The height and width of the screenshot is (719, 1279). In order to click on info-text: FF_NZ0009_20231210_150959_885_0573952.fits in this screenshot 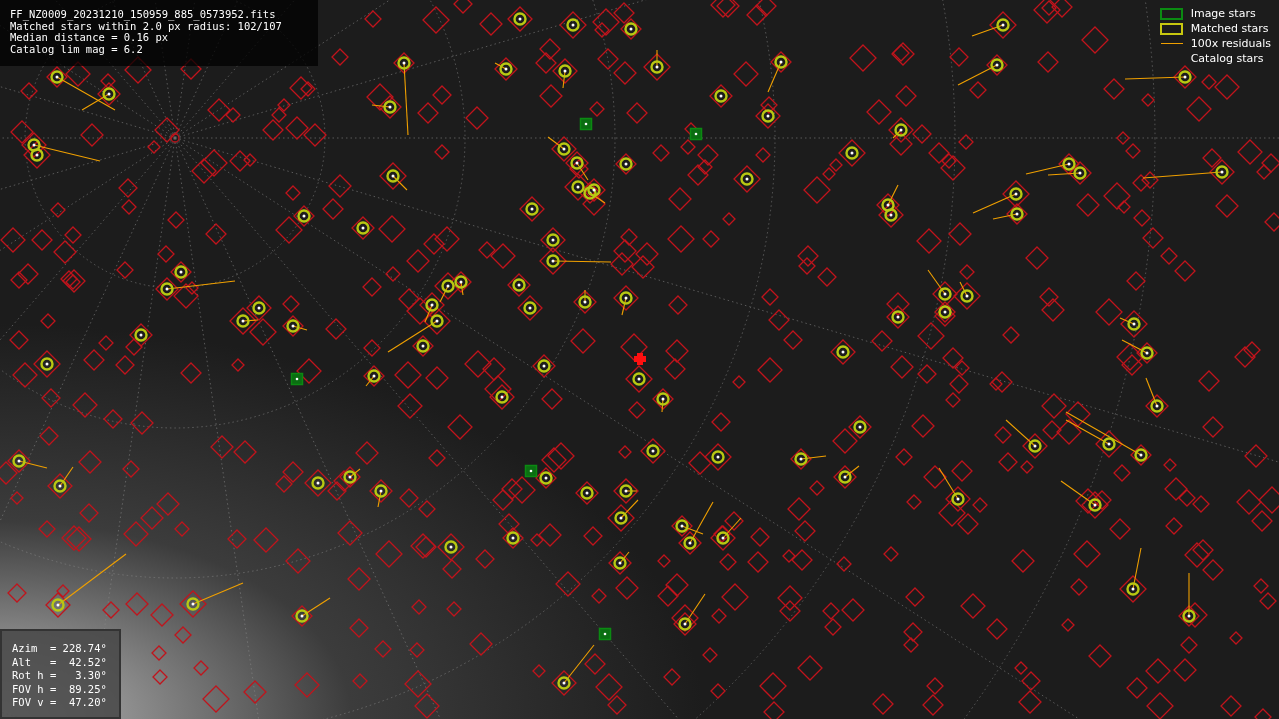, I will do `click(143, 15)`.